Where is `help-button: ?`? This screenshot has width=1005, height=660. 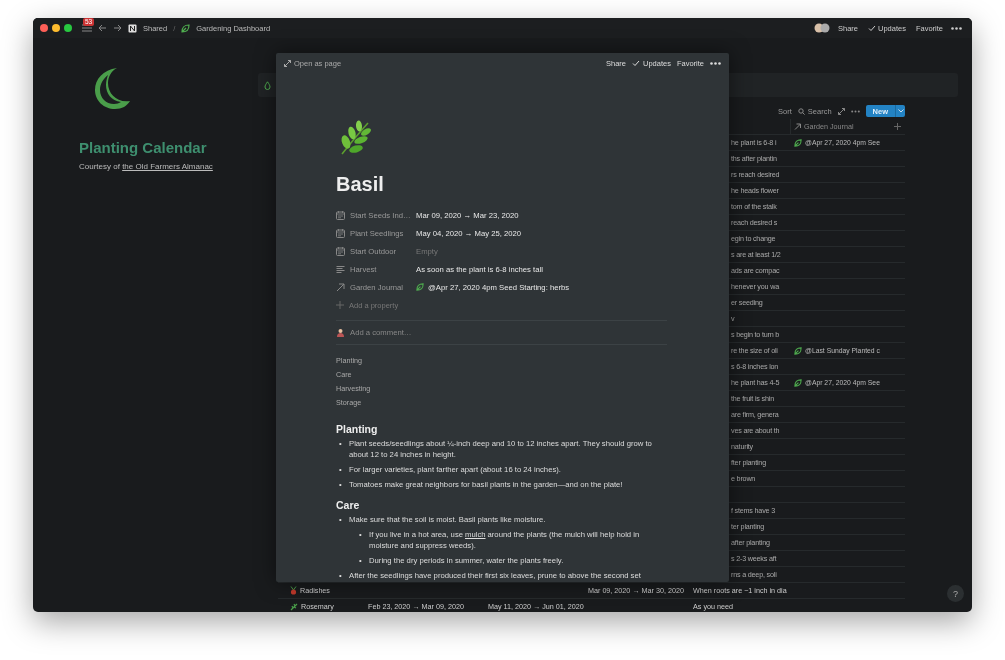 help-button: ? is located at coordinates (955, 593).